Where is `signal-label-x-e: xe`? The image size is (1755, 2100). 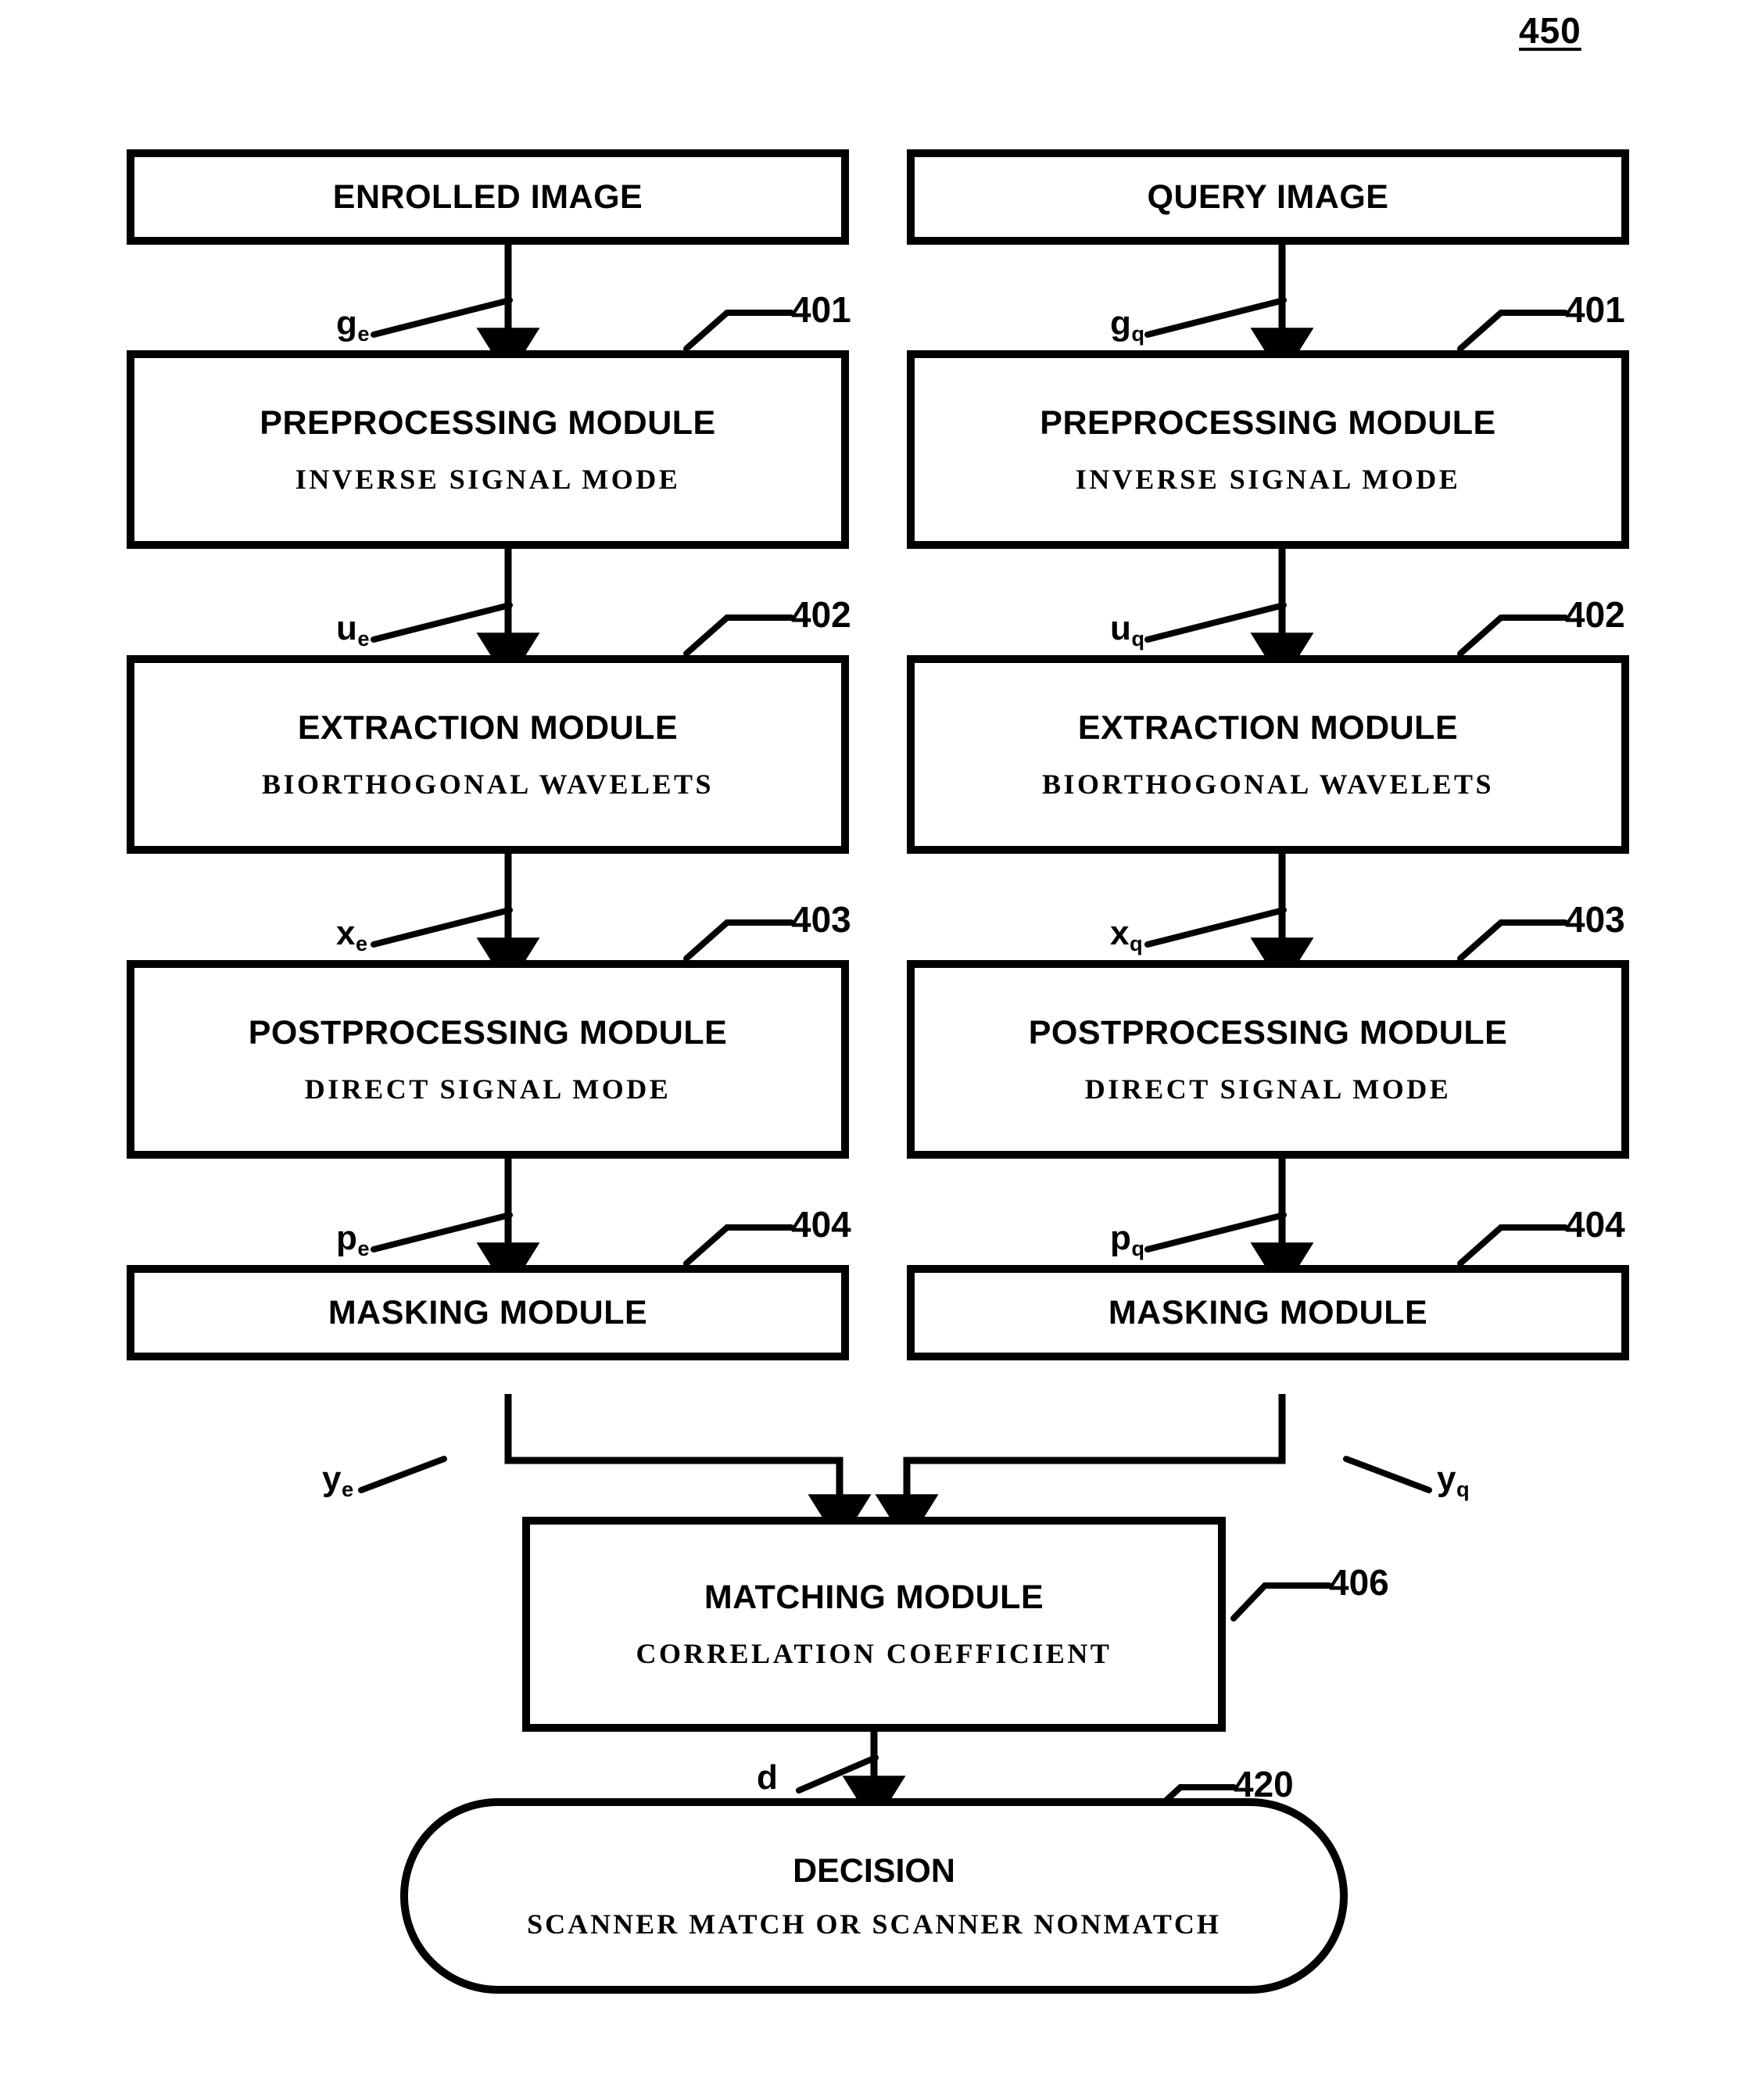
signal-label-x-e: xe is located at coordinates (351, 934).